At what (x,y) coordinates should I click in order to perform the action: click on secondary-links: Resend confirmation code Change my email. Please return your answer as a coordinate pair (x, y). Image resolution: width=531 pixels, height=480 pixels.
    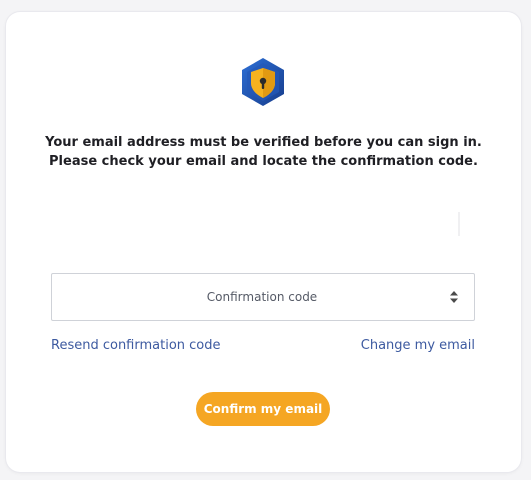
    Looking at the image, I should click on (263, 347).